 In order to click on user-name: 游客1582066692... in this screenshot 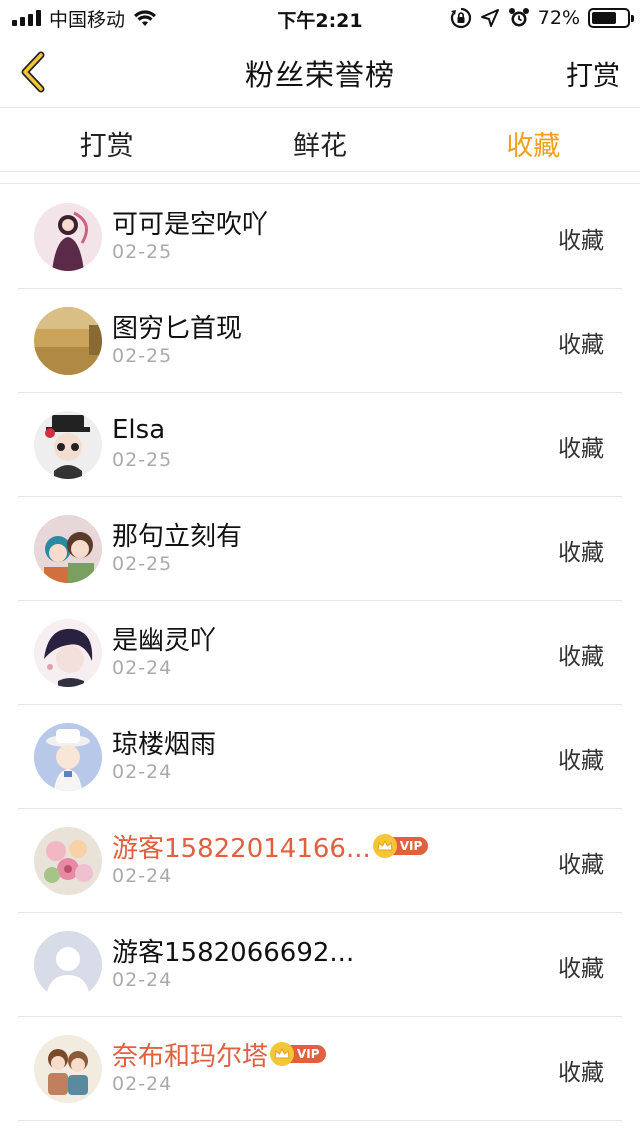, I will do `click(233, 952)`.